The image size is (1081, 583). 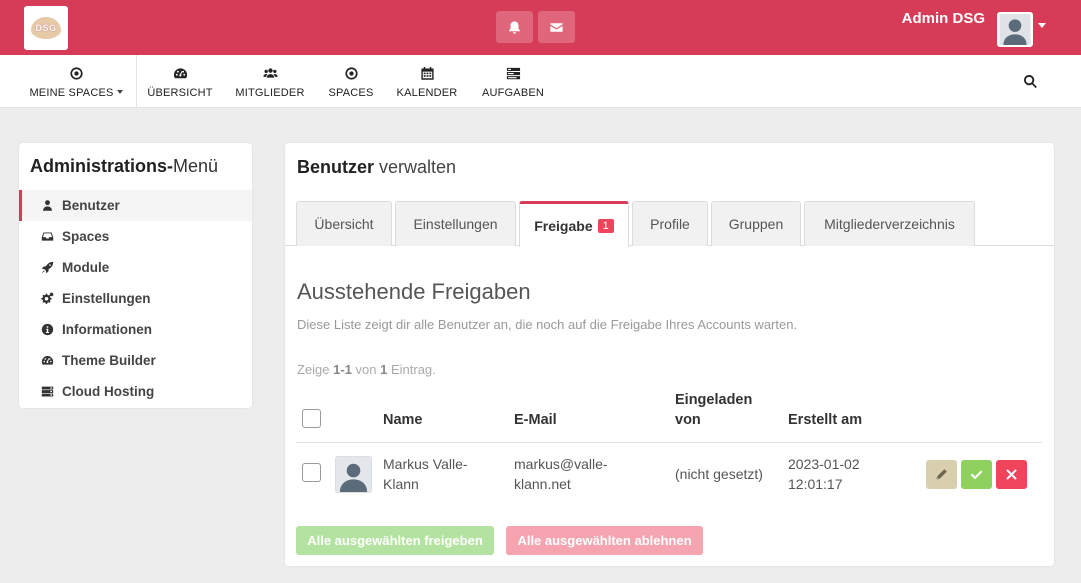 I want to click on sidebar-item-informationen: Informationen, so click(x=135, y=329).